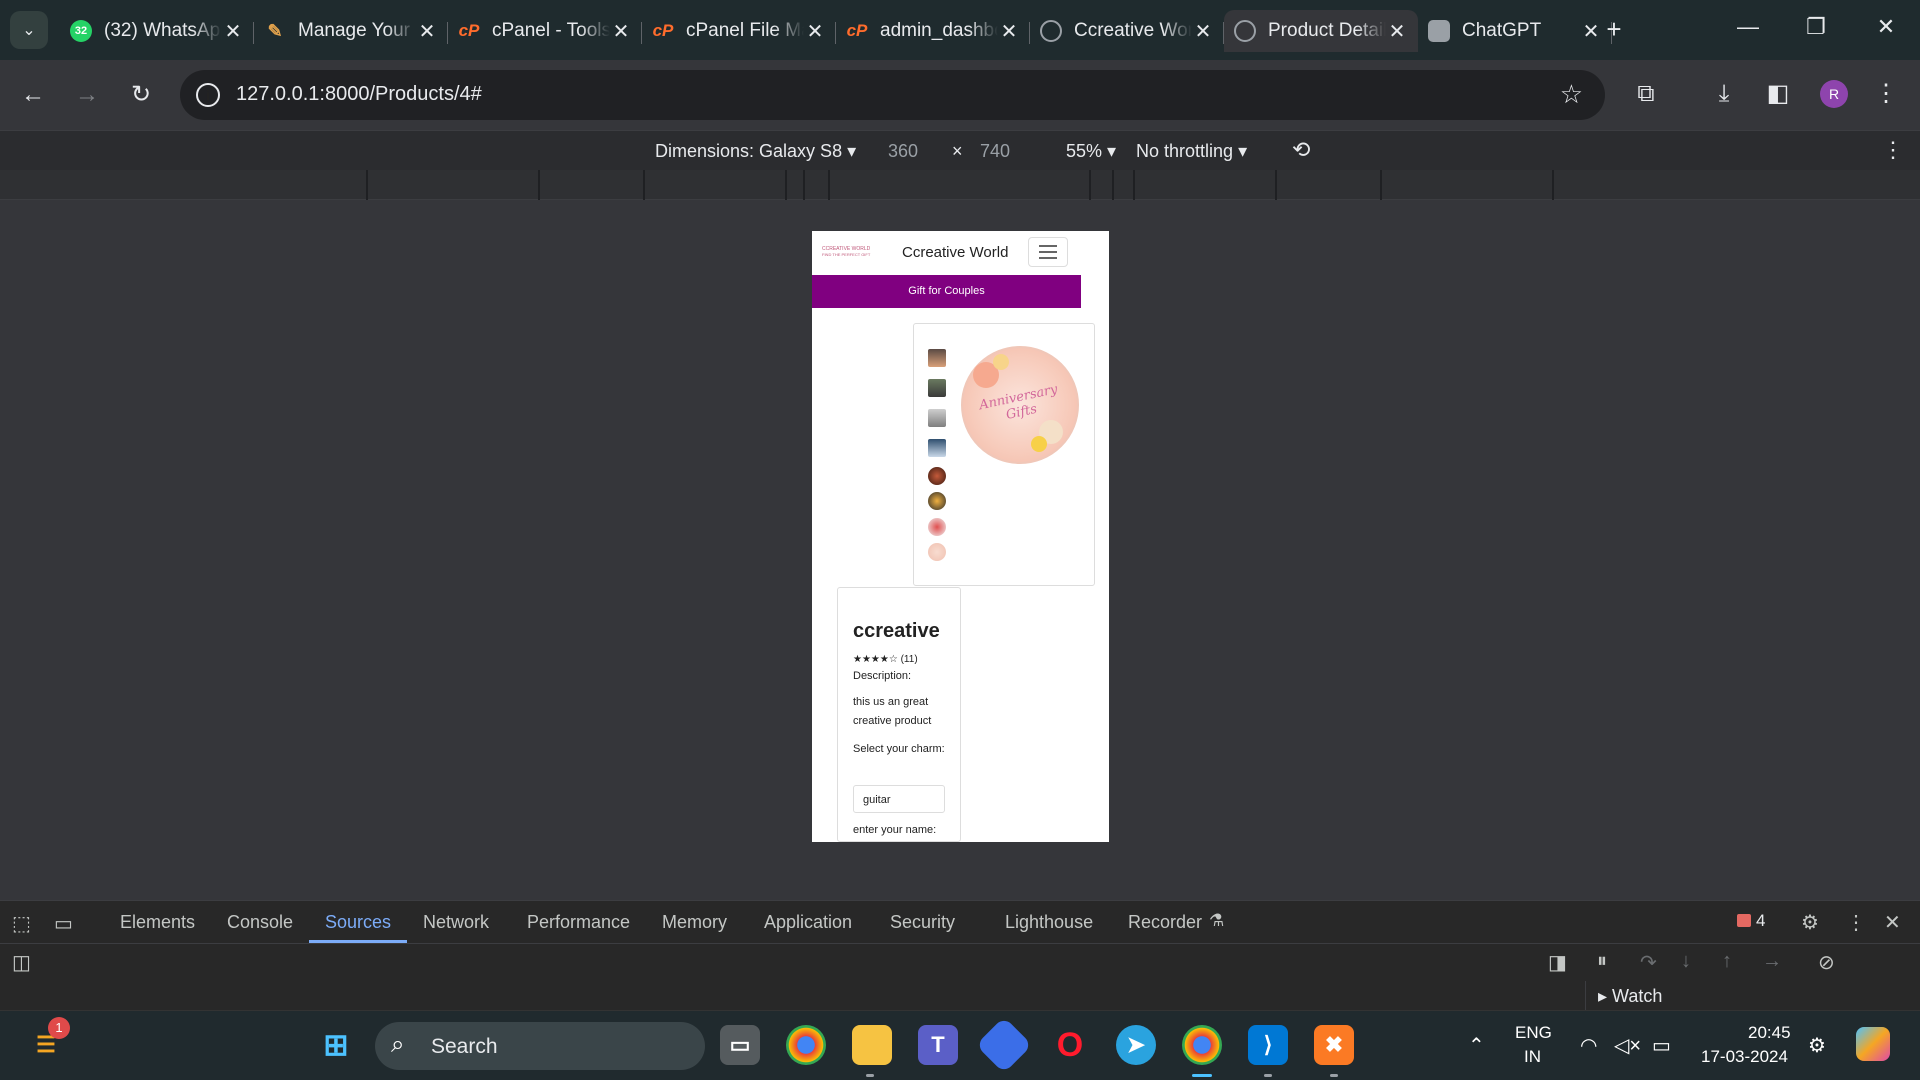 This screenshot has height=1080, width=1920. What do you see at coordinates (336, 1045) in the screenshot?
I see `windows-start-icon: ⊞` at bounding box center [336, 1045].